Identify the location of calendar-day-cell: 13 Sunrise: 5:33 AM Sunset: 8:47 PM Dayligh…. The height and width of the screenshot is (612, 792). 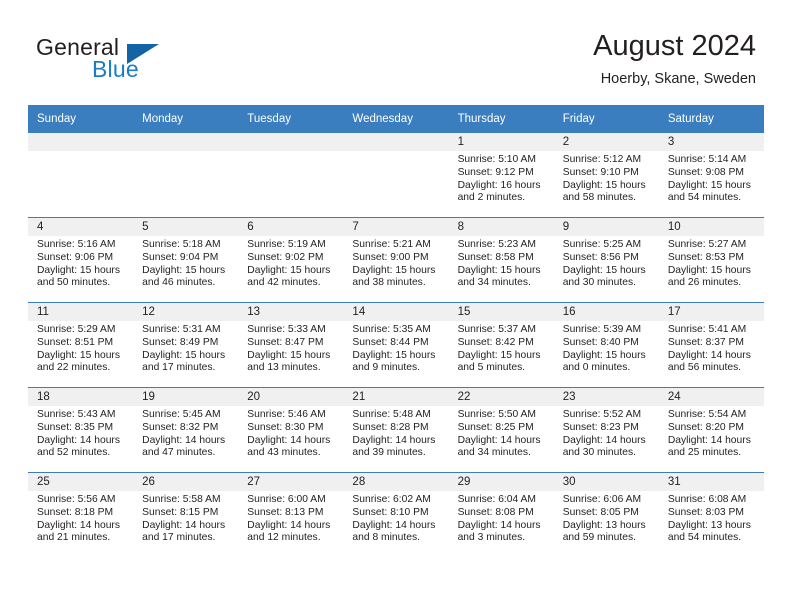
(291, 345).